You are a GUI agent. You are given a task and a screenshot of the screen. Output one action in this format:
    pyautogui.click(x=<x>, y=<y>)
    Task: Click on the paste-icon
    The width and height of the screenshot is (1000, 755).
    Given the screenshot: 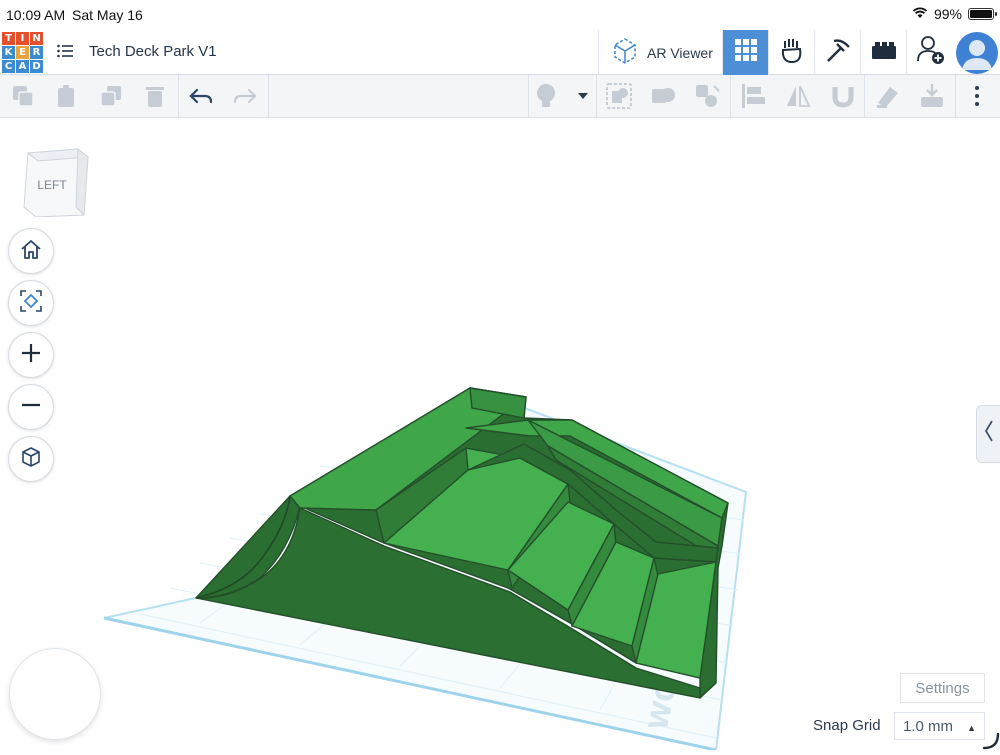 What is the action you would take?
    pyautogui.click(x=67, y=96)
    